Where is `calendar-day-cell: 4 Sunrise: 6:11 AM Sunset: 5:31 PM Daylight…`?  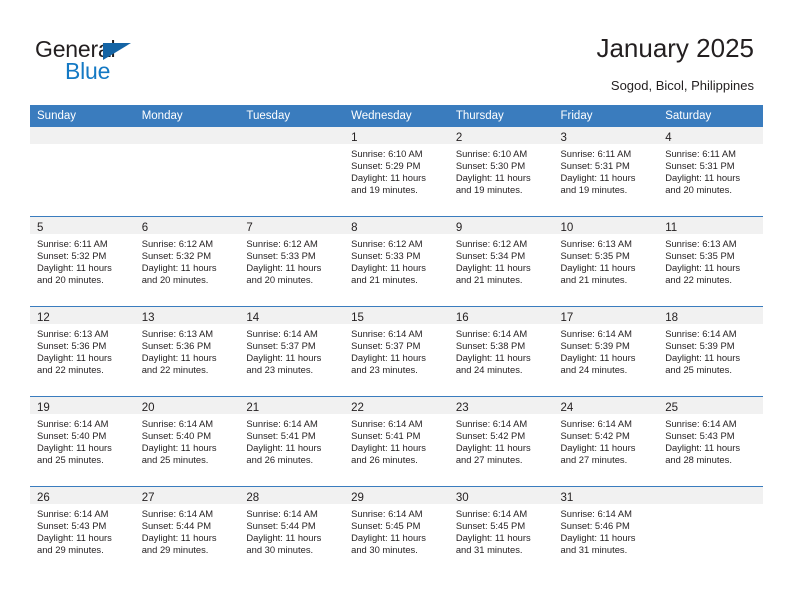 calendar-day-cell: 4 Sunrise: 6:11 AM Sunset: 5:31 PM Daylight… is located at coordinates (710, 172).